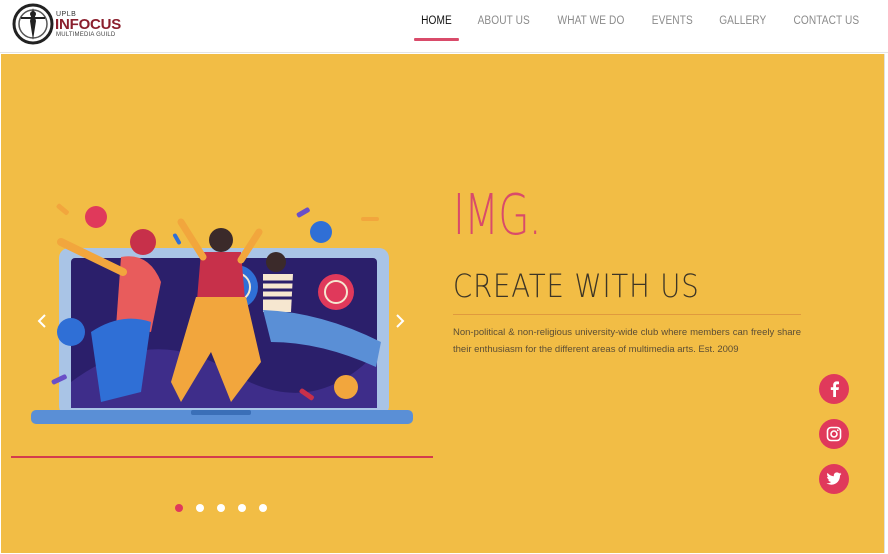 The width and height of the screenshot is (888, 554). What do you see at coordinates (627, 314) in the screenshot?
I see `subtitle-divider` at bounding box center [627, 314].